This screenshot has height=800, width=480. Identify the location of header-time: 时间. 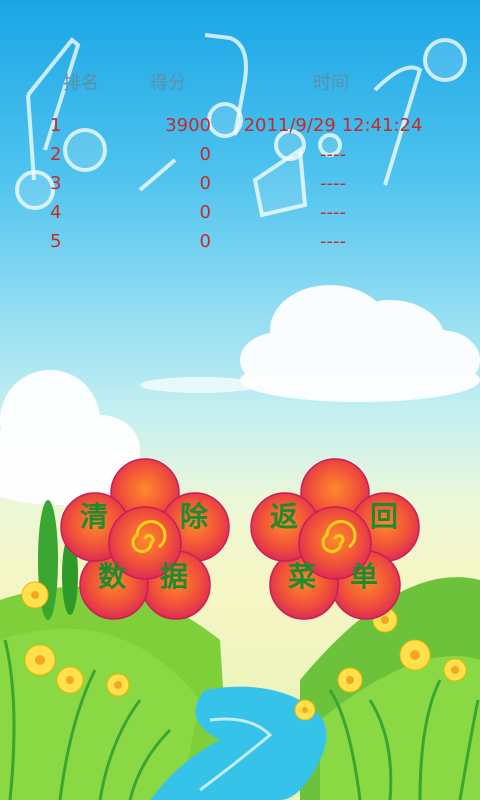
(331, 83).